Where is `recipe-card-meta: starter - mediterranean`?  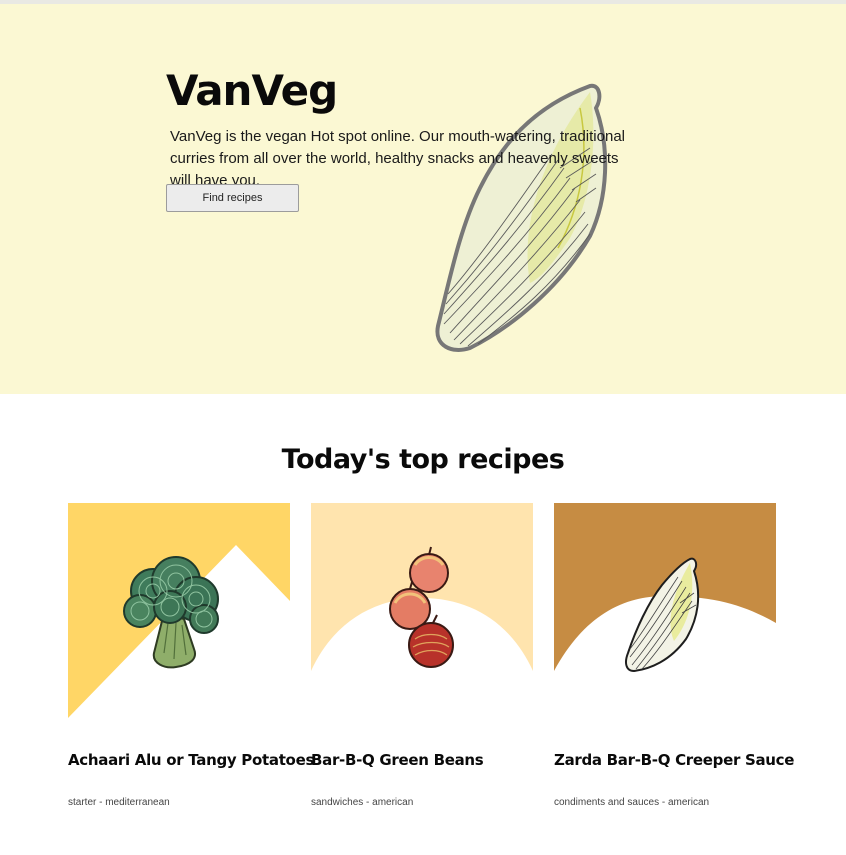 recipe-card-meta: starter - mediterranean is located at coordinates (119, 802).